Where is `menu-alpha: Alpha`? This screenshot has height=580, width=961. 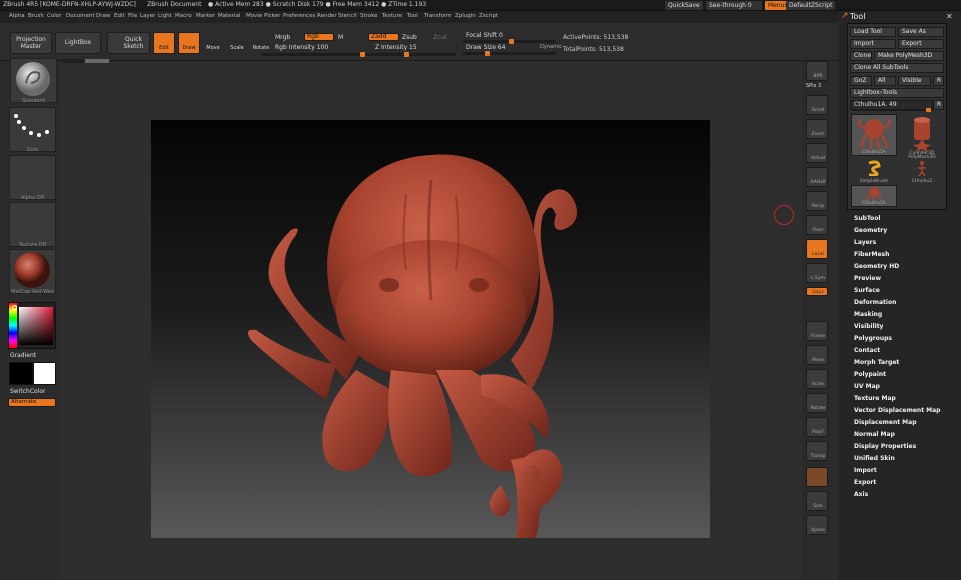 menu-alpha: Alpha is located at coordinates (17, 16).